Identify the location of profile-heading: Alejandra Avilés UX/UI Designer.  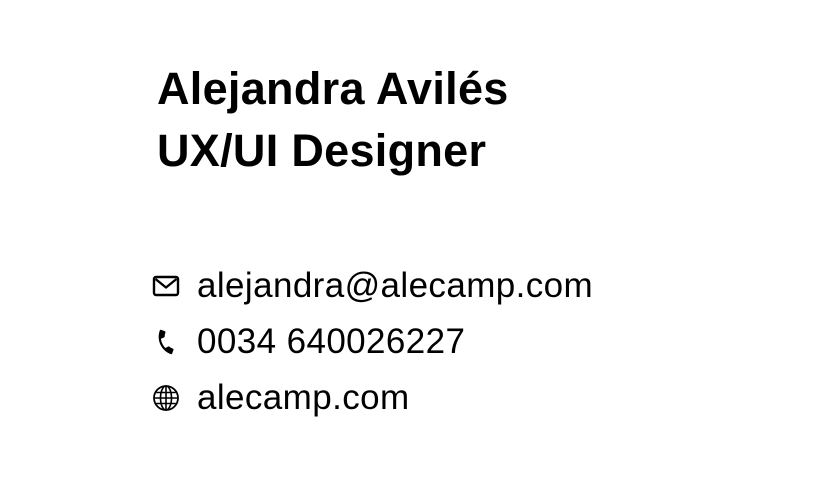
(333, 120).